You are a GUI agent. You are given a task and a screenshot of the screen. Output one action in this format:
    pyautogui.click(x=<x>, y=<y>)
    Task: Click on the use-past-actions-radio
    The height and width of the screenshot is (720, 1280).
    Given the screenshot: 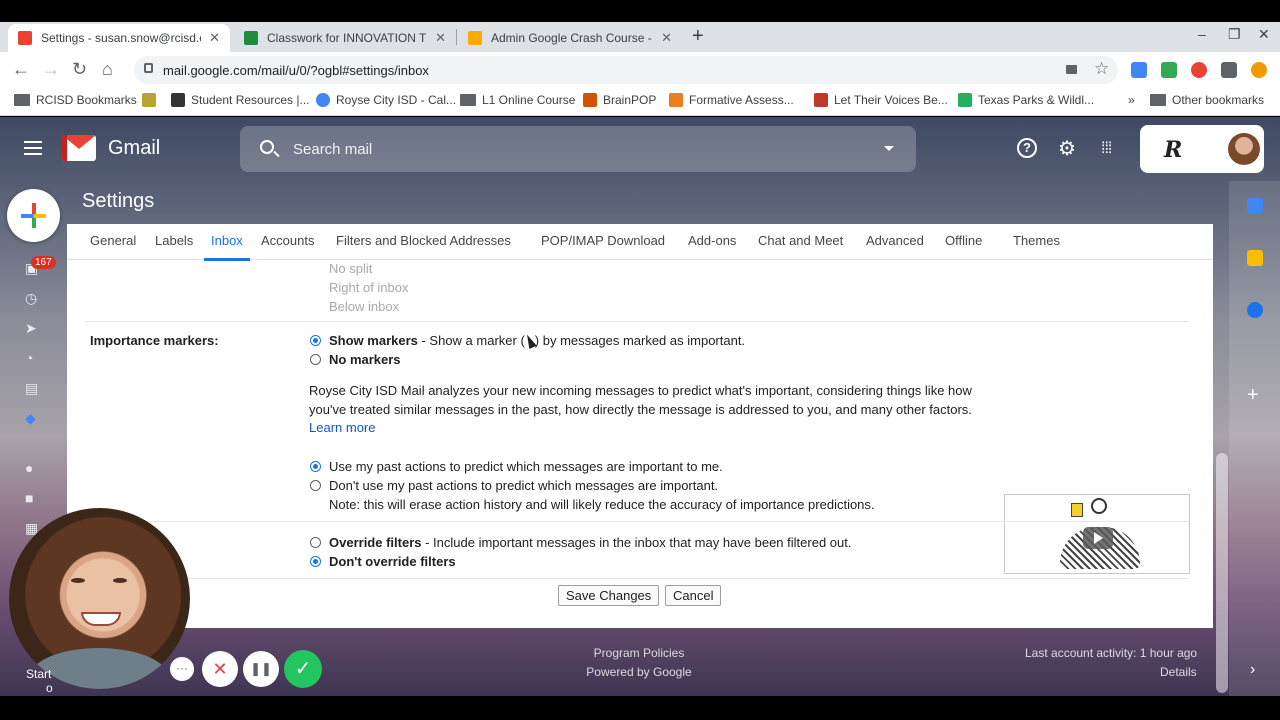 What is the action you would take?
    pyautogui.click(x=315, y=466)
    